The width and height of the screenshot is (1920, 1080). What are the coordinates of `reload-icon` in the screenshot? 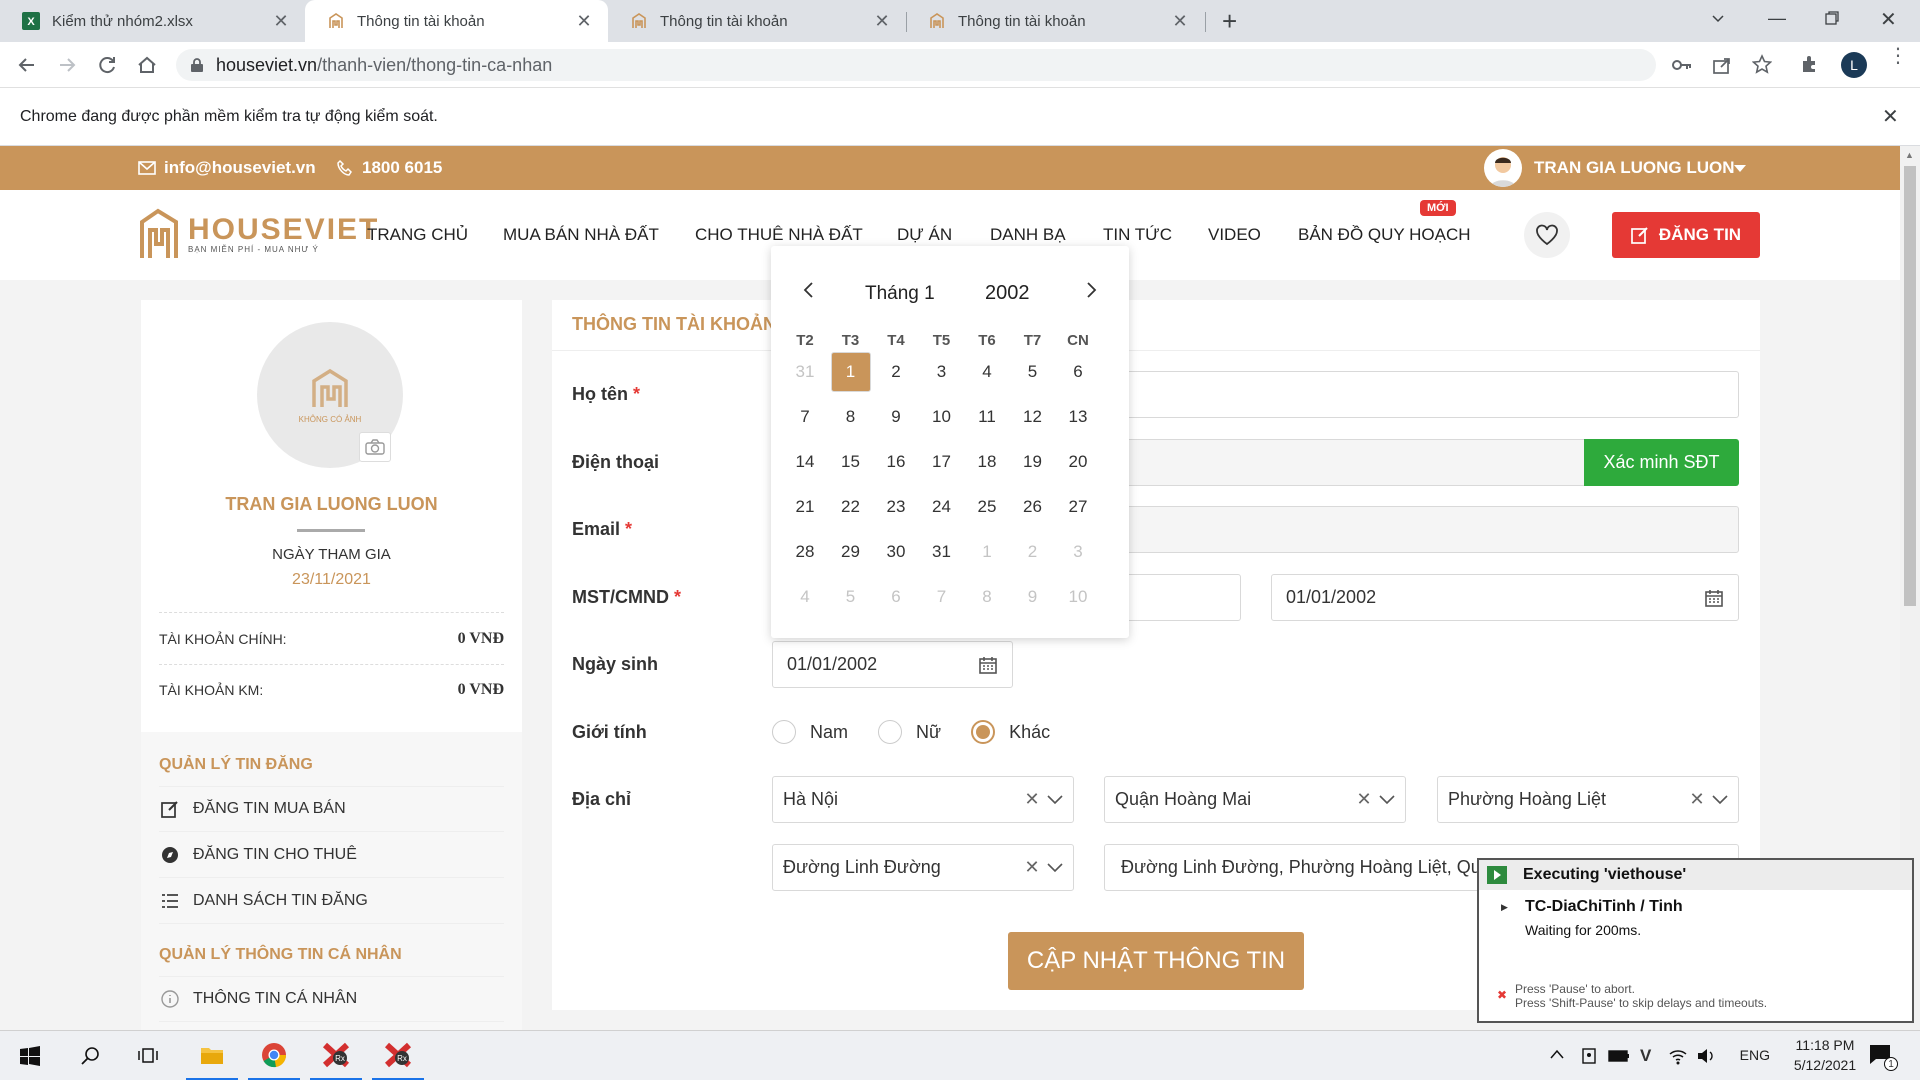 It's located at (107, 65).